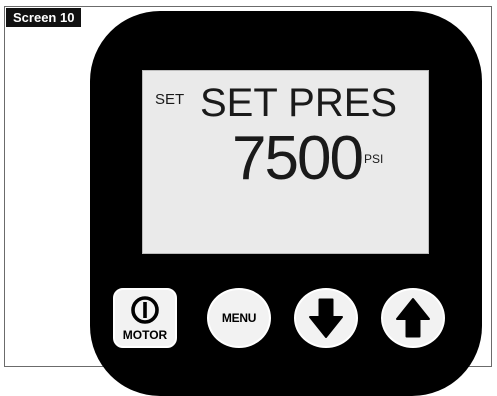 This screenshot has width=497, height=396. I want to click on arrow-up-icon, so click(413, 318).